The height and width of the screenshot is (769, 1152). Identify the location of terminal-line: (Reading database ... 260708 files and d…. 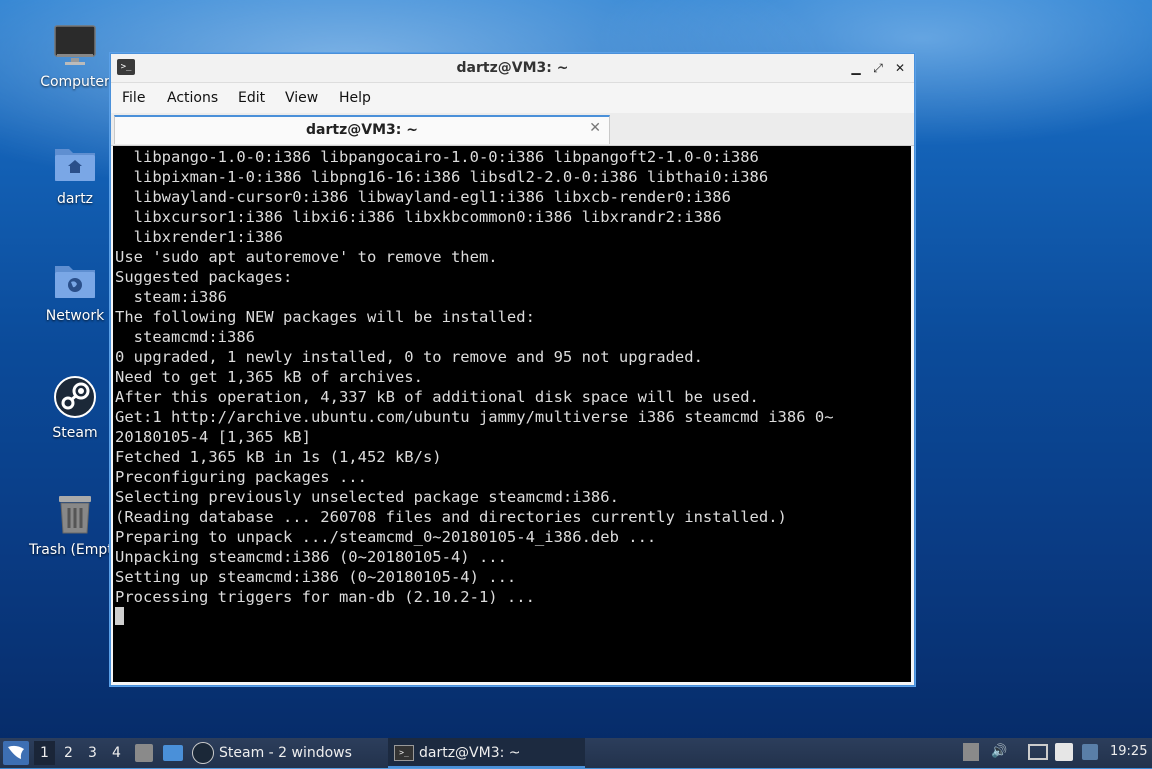
(451, 517).